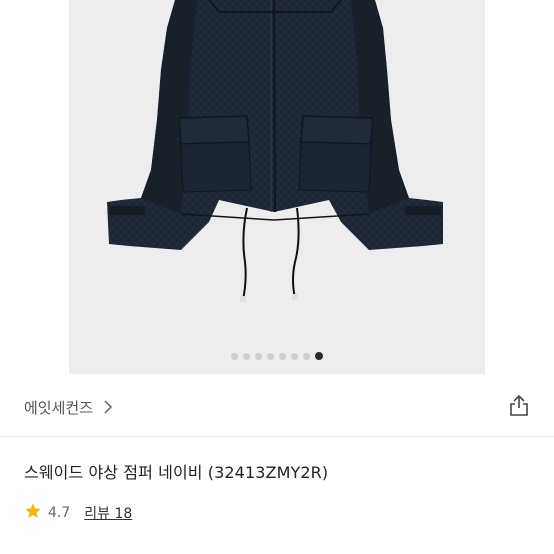 The width and height of the screenshot is (554, 554). I want to click on reviews-link: 리뷰 18, so click(108, 513).